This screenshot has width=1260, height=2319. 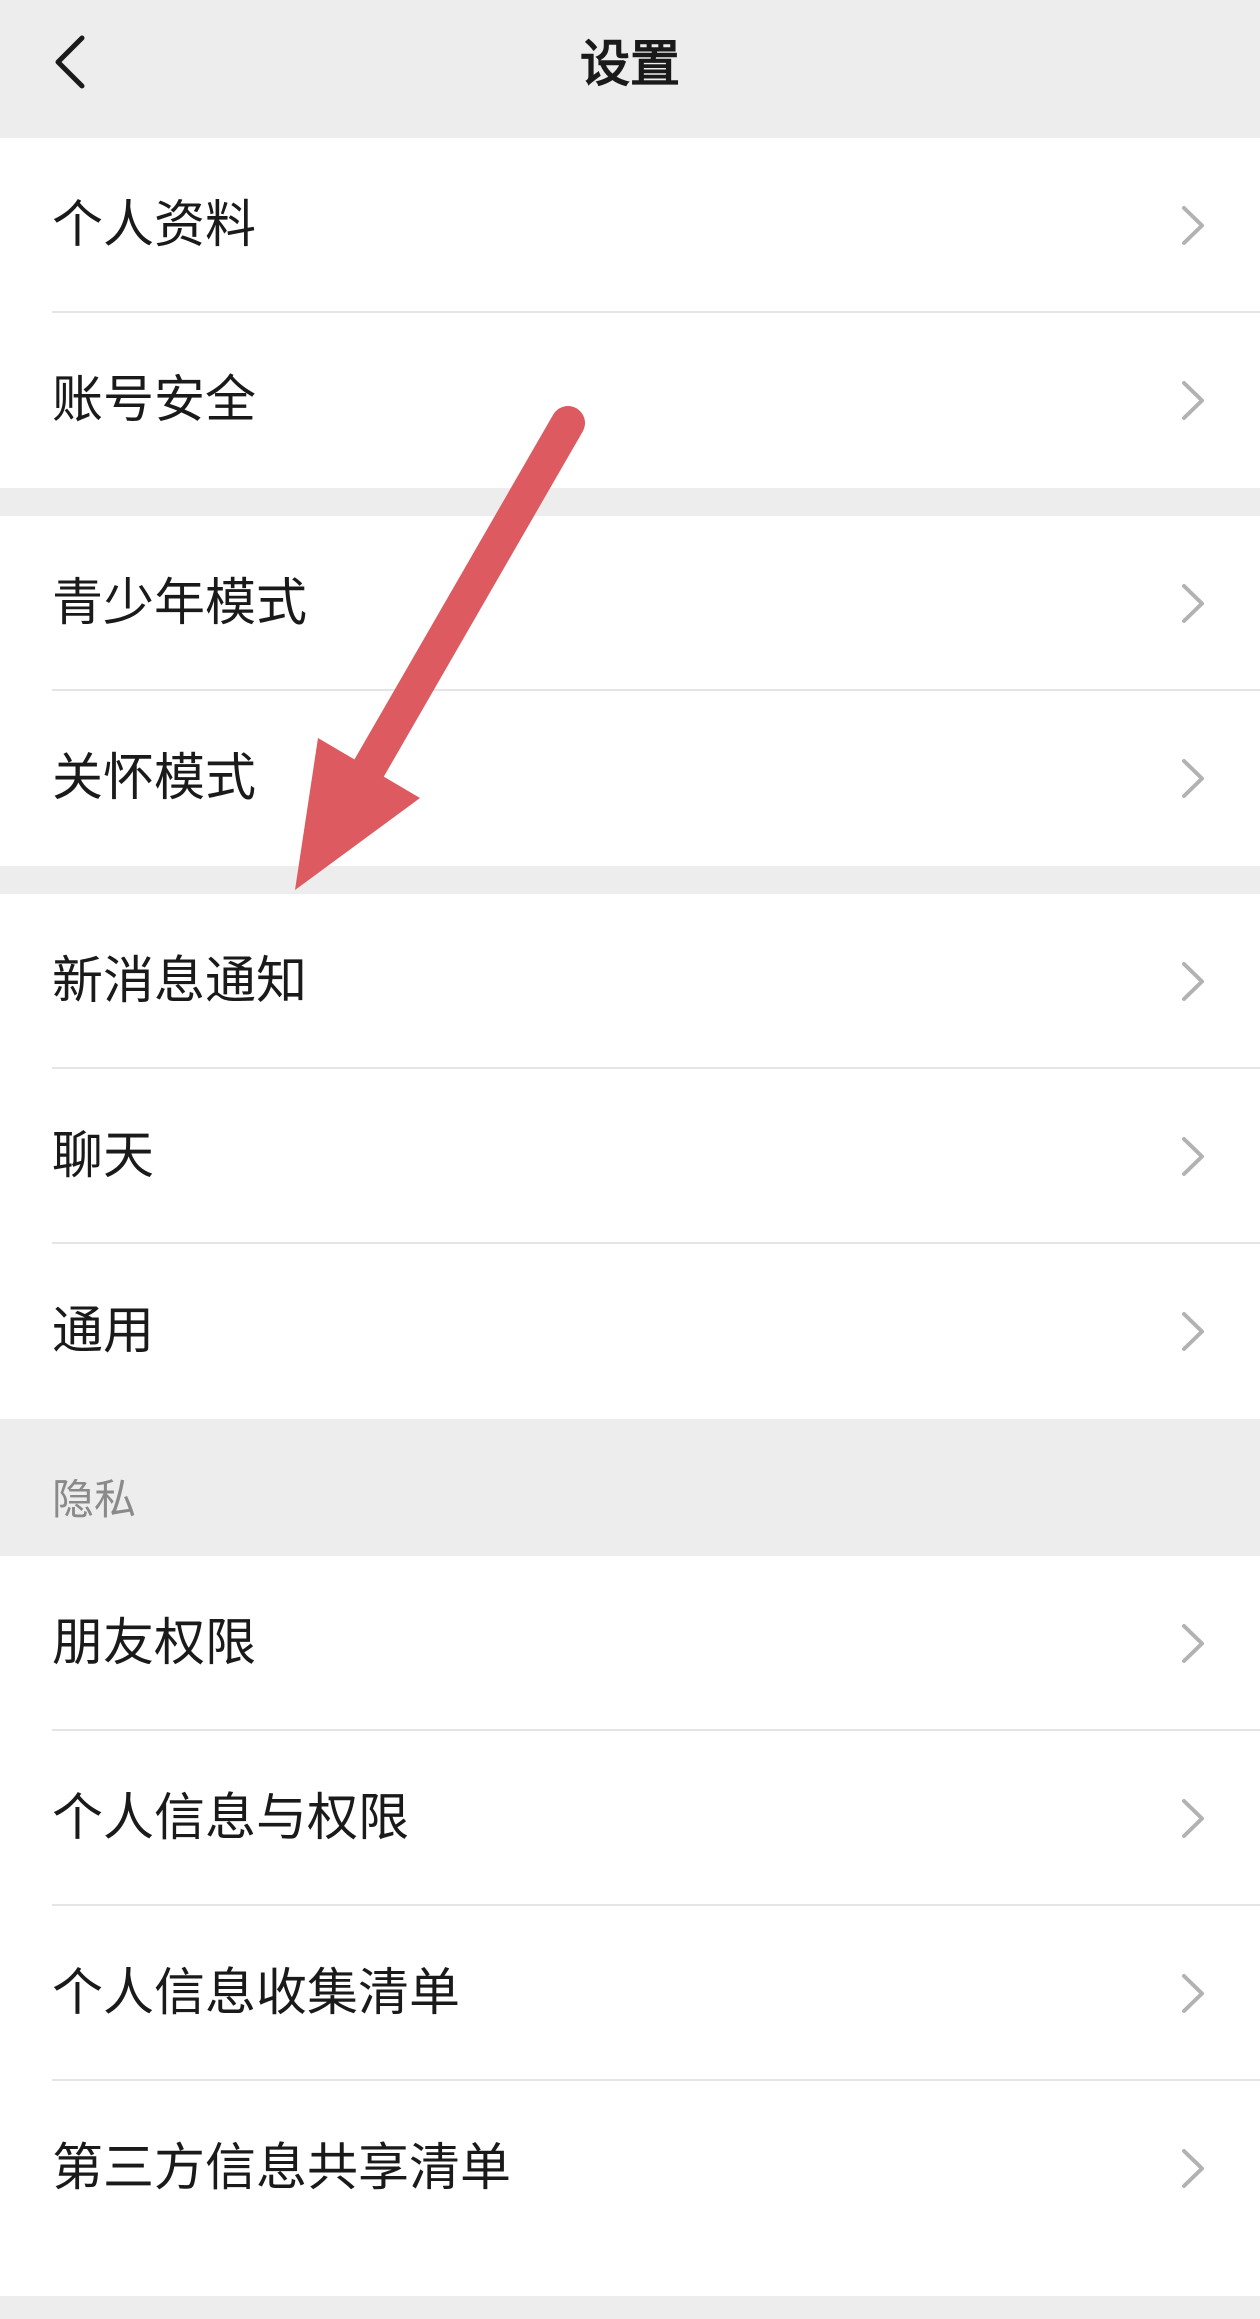 I want to click on page-title: 设置, so click(x=630, y=64).